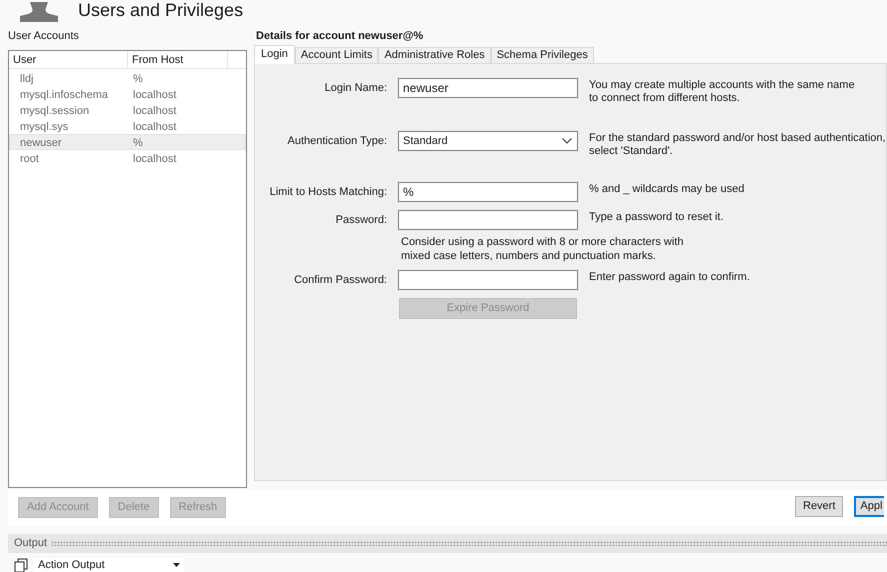  I want to click on account-row: mysql.sys localhost, so click(127, 126).